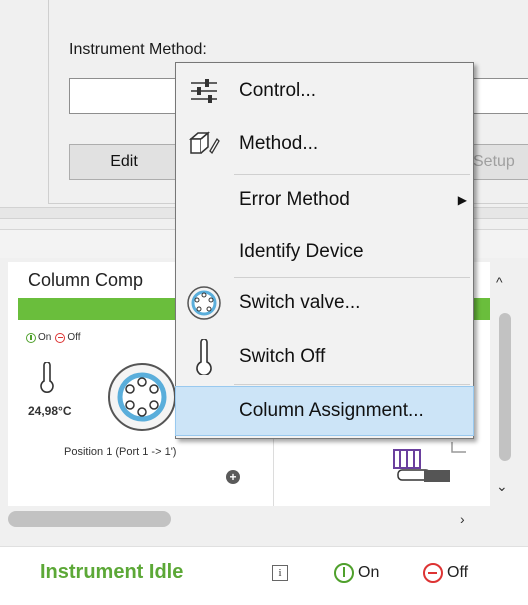 Image resolution: width=528 pixels, height=605 pixels. I want to click on on-label: On, so click(368, 573).